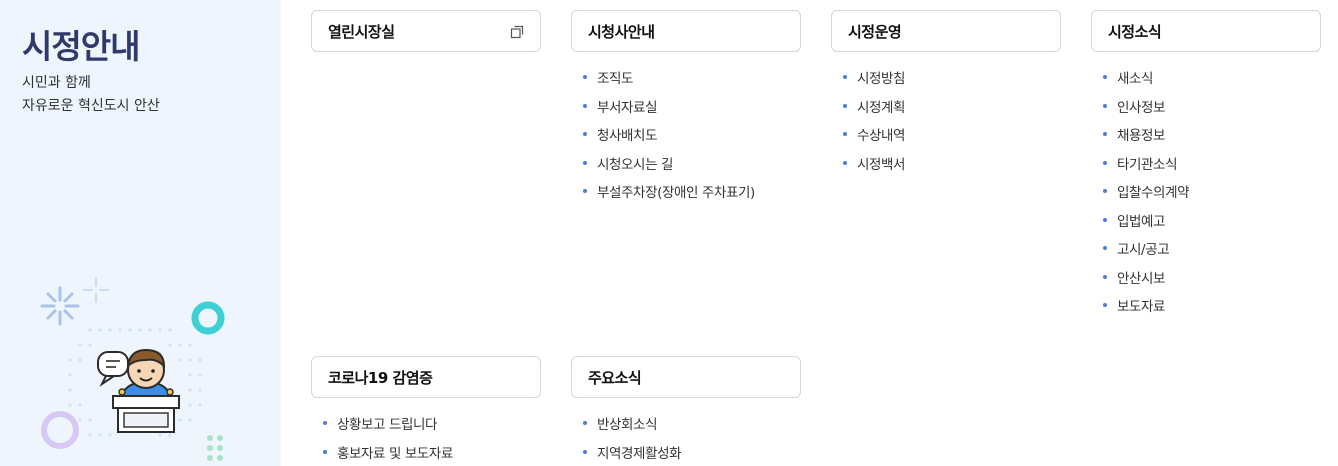 The height and width of the screenshot is (466, 1338). What do you see at coordinates (686, 377) in the screenshot?
I see `menu-header-major-news: 주요소식` at bounding box center [686, 377].